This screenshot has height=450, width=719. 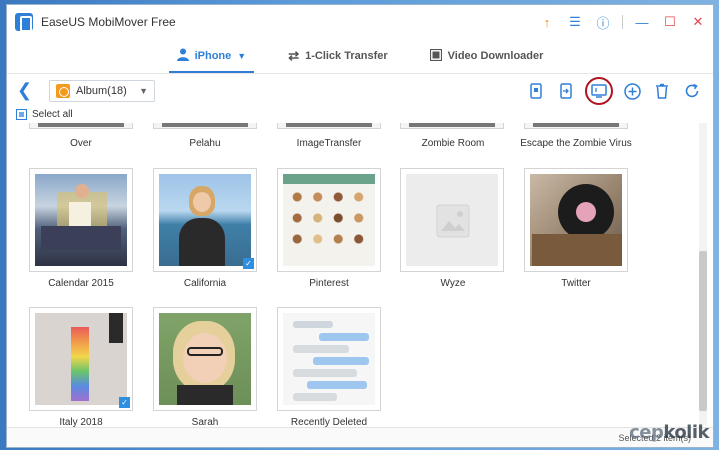 I want to click on toolbar-actions, so click(x=614, y=91).